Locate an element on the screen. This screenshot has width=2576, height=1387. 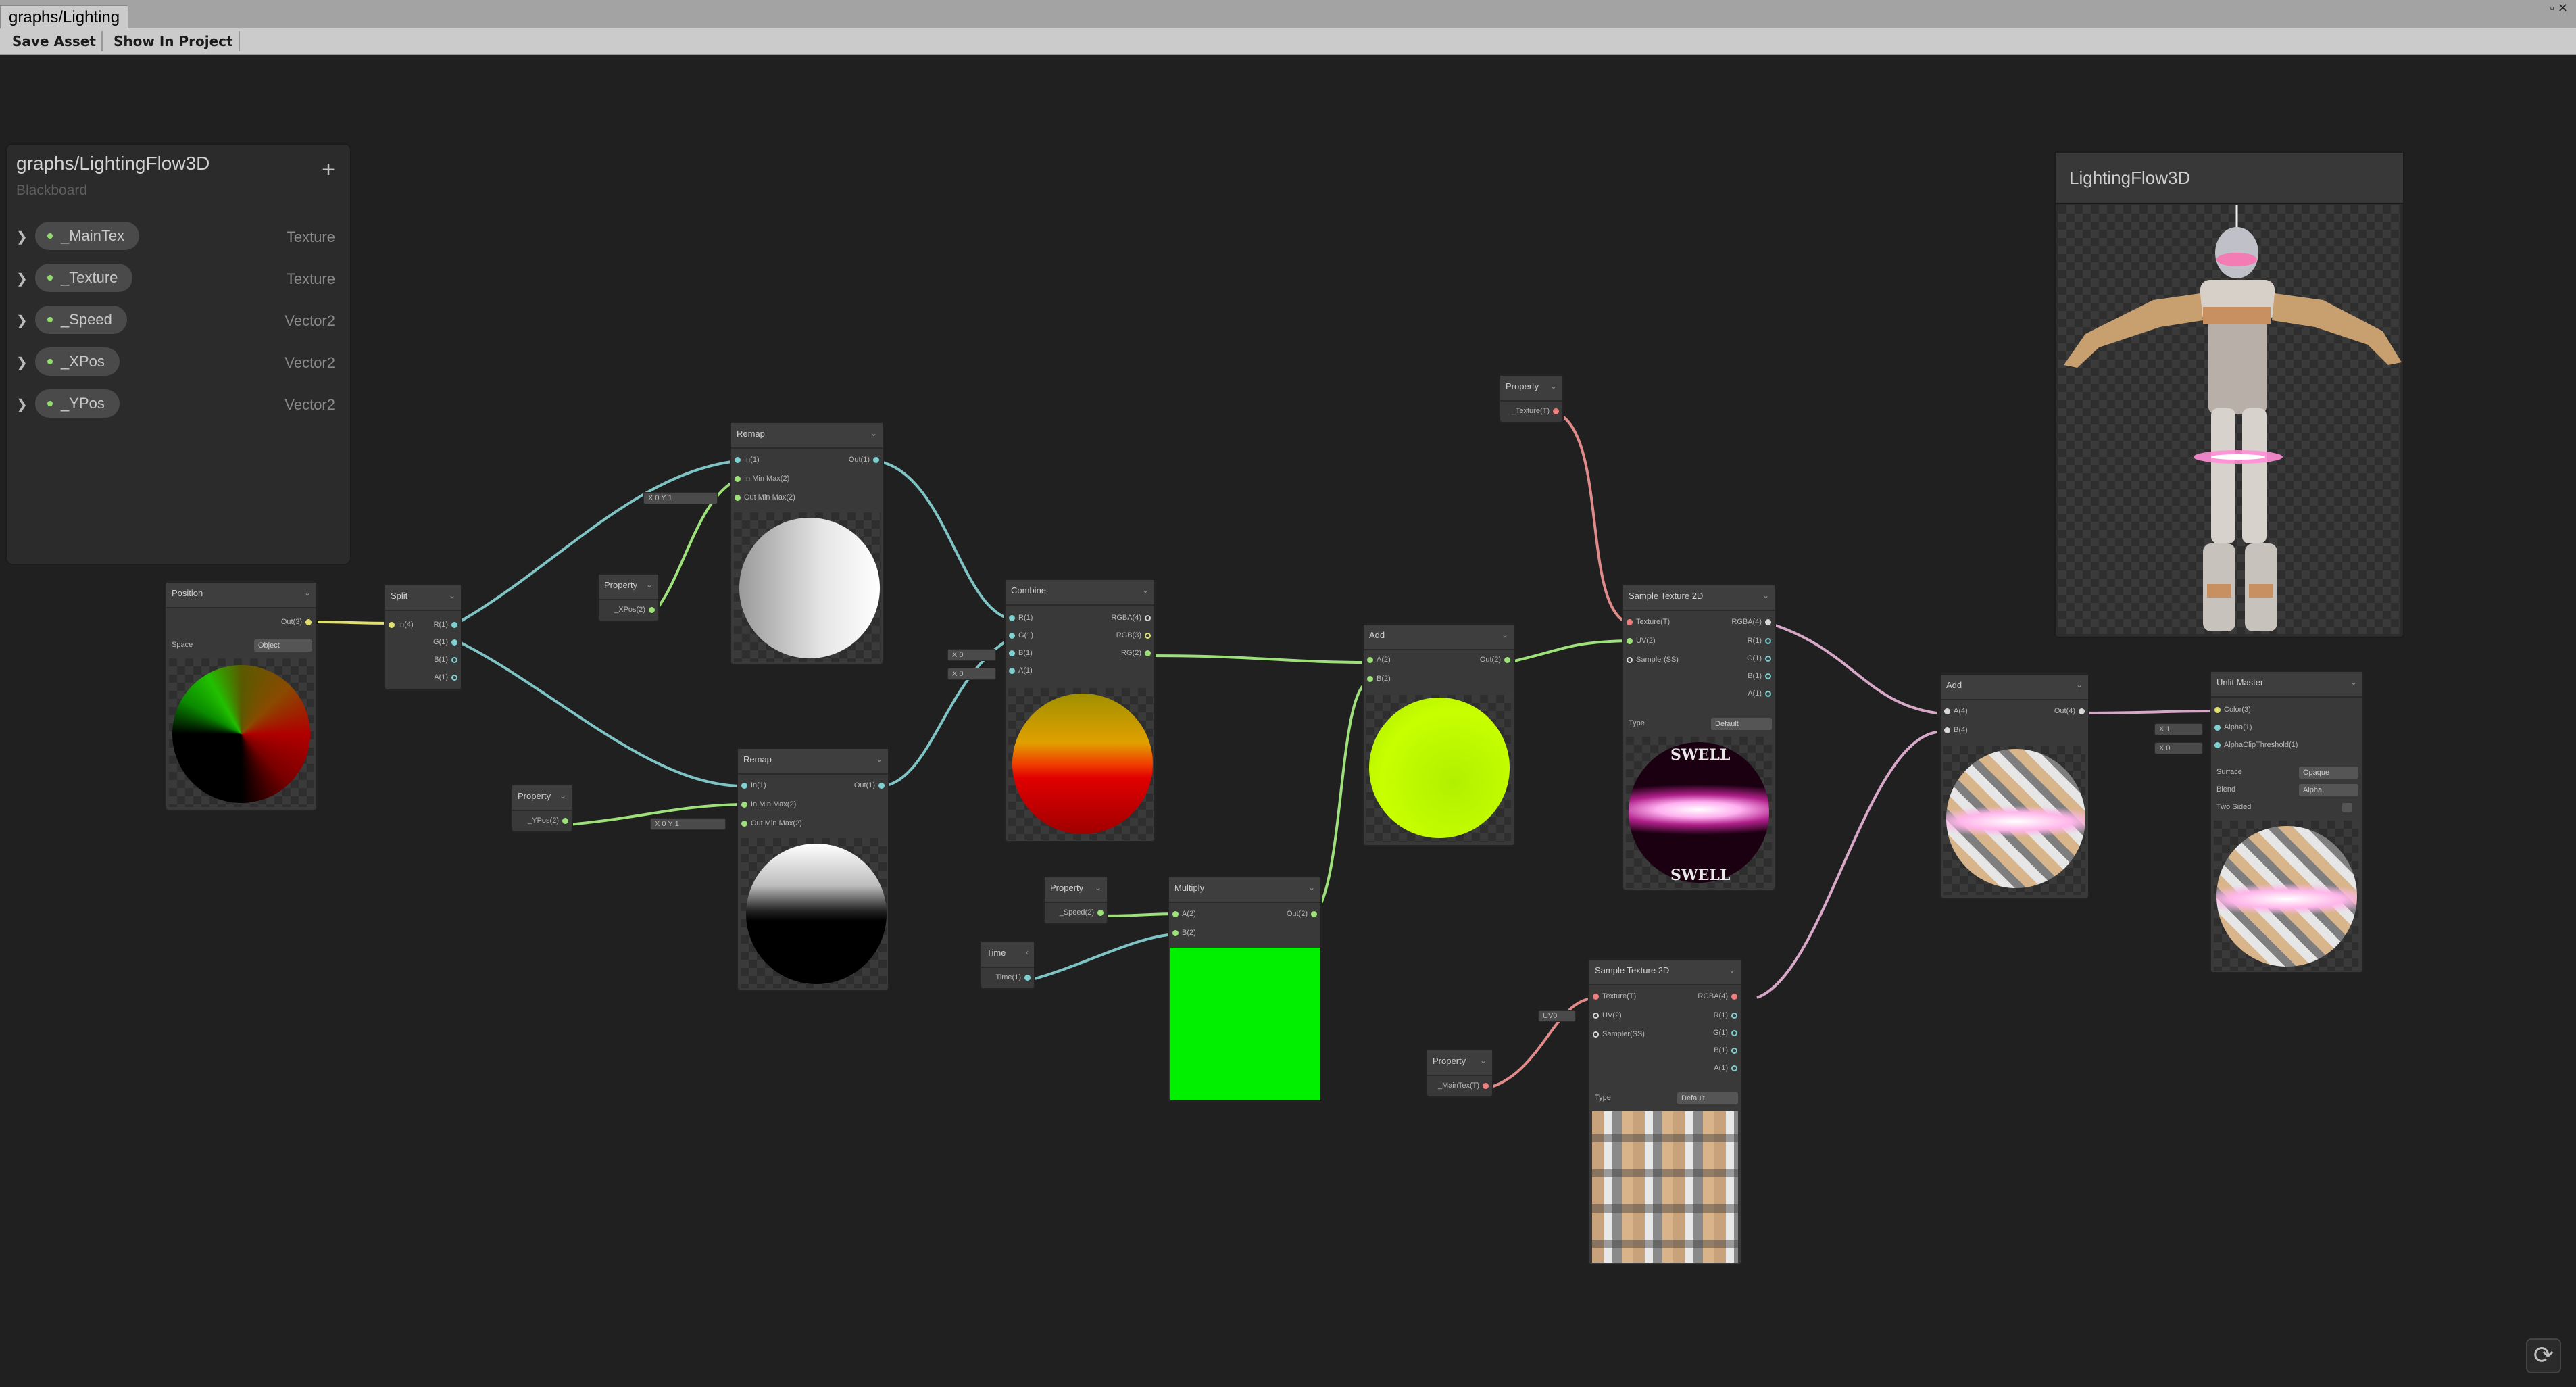
input-port: In(1) is located at coordinates (745, 460).